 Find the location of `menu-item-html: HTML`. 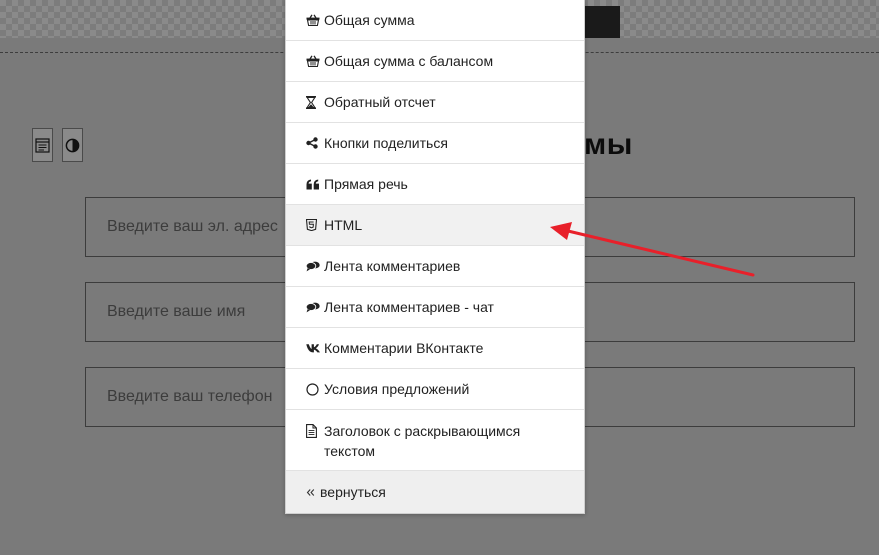

menu-item-html: HTML is located at coordinates (435, 225).